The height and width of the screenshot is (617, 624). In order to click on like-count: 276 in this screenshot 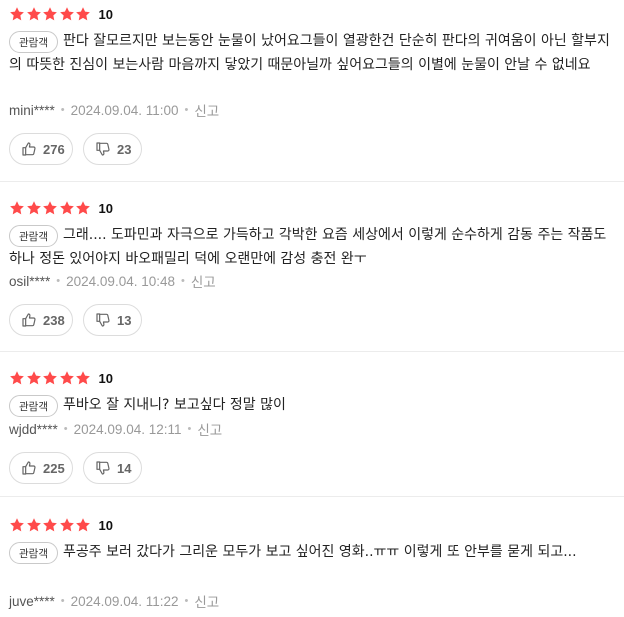, I will do `click(54, 149)`.